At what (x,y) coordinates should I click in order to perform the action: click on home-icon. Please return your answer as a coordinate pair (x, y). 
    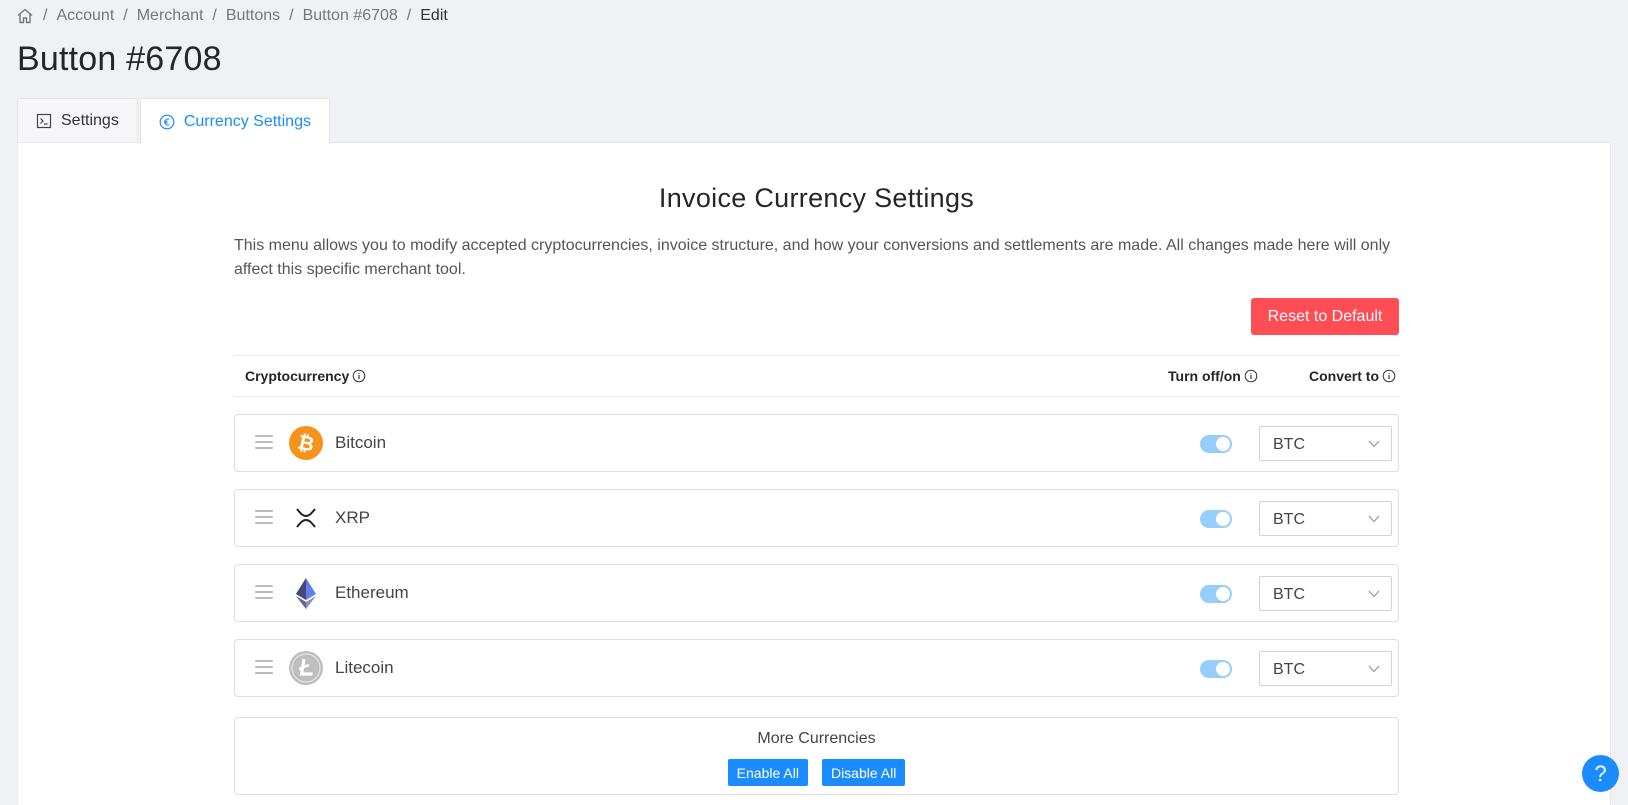
    Looking at the image, I should click on (25, 16).